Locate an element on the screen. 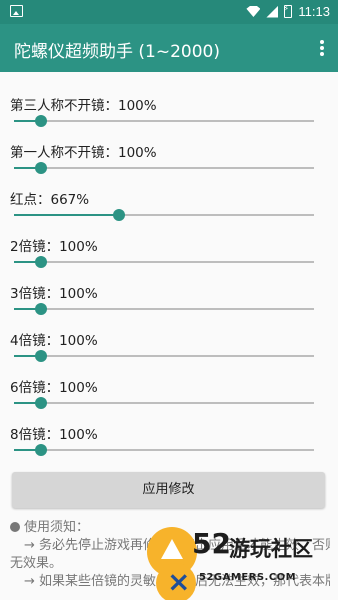 This screenshot has width=338, height=600. logo-x-icon is located at coordinates (176, 581).